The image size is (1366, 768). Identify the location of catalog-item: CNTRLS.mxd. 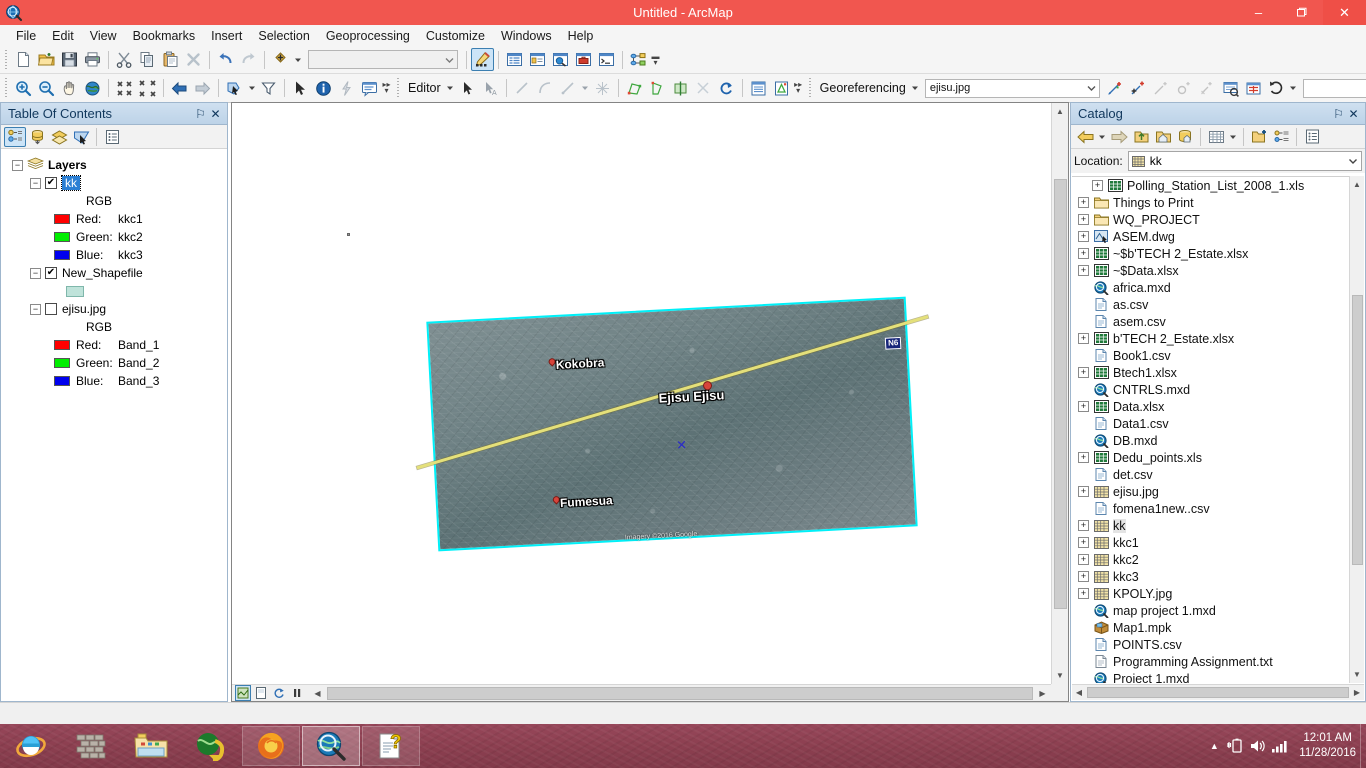
(1218, 389).